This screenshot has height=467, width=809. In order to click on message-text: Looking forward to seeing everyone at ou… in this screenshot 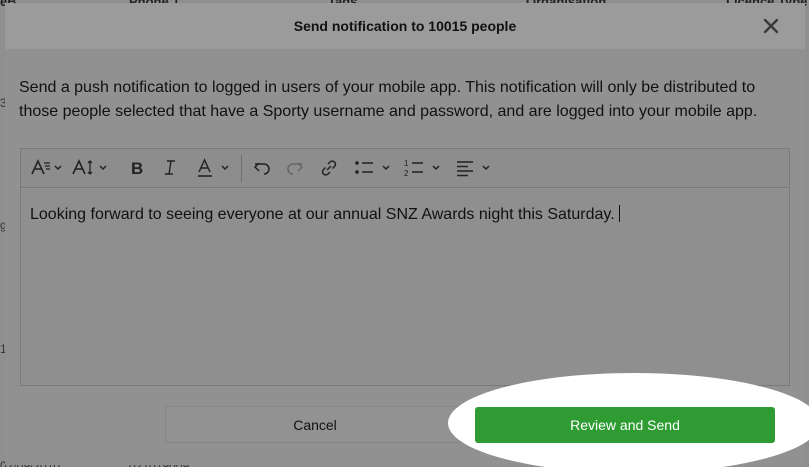, I will do `click(322, 214)`.